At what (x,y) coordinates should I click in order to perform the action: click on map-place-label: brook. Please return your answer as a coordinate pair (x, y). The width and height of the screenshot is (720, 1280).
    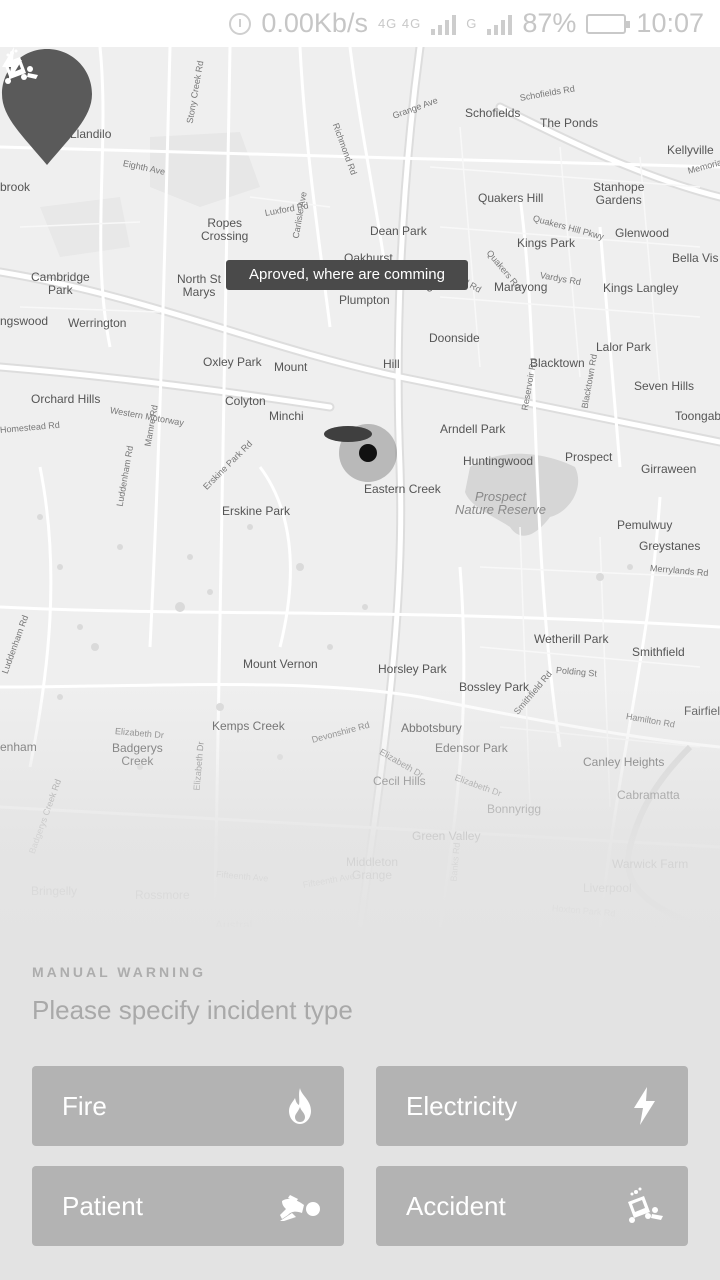
    Looking at the image, I should click on (15, 187).